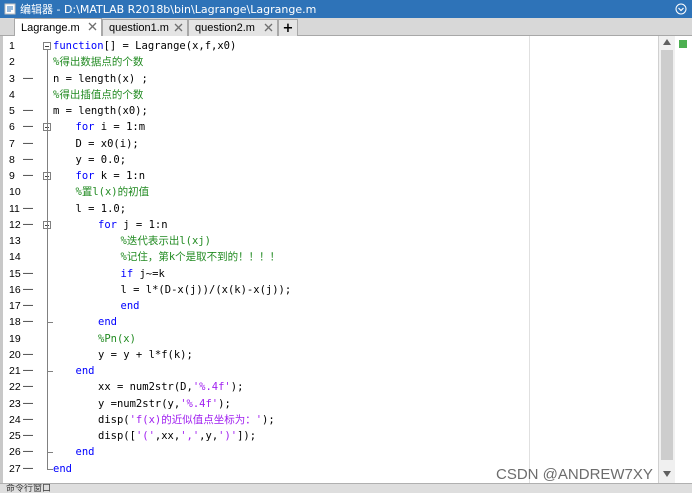  What do you see at coordinates (667, 474) in the screenshot?
I see `scroll-down-arrow-icon` at bounding box center [667, 474].